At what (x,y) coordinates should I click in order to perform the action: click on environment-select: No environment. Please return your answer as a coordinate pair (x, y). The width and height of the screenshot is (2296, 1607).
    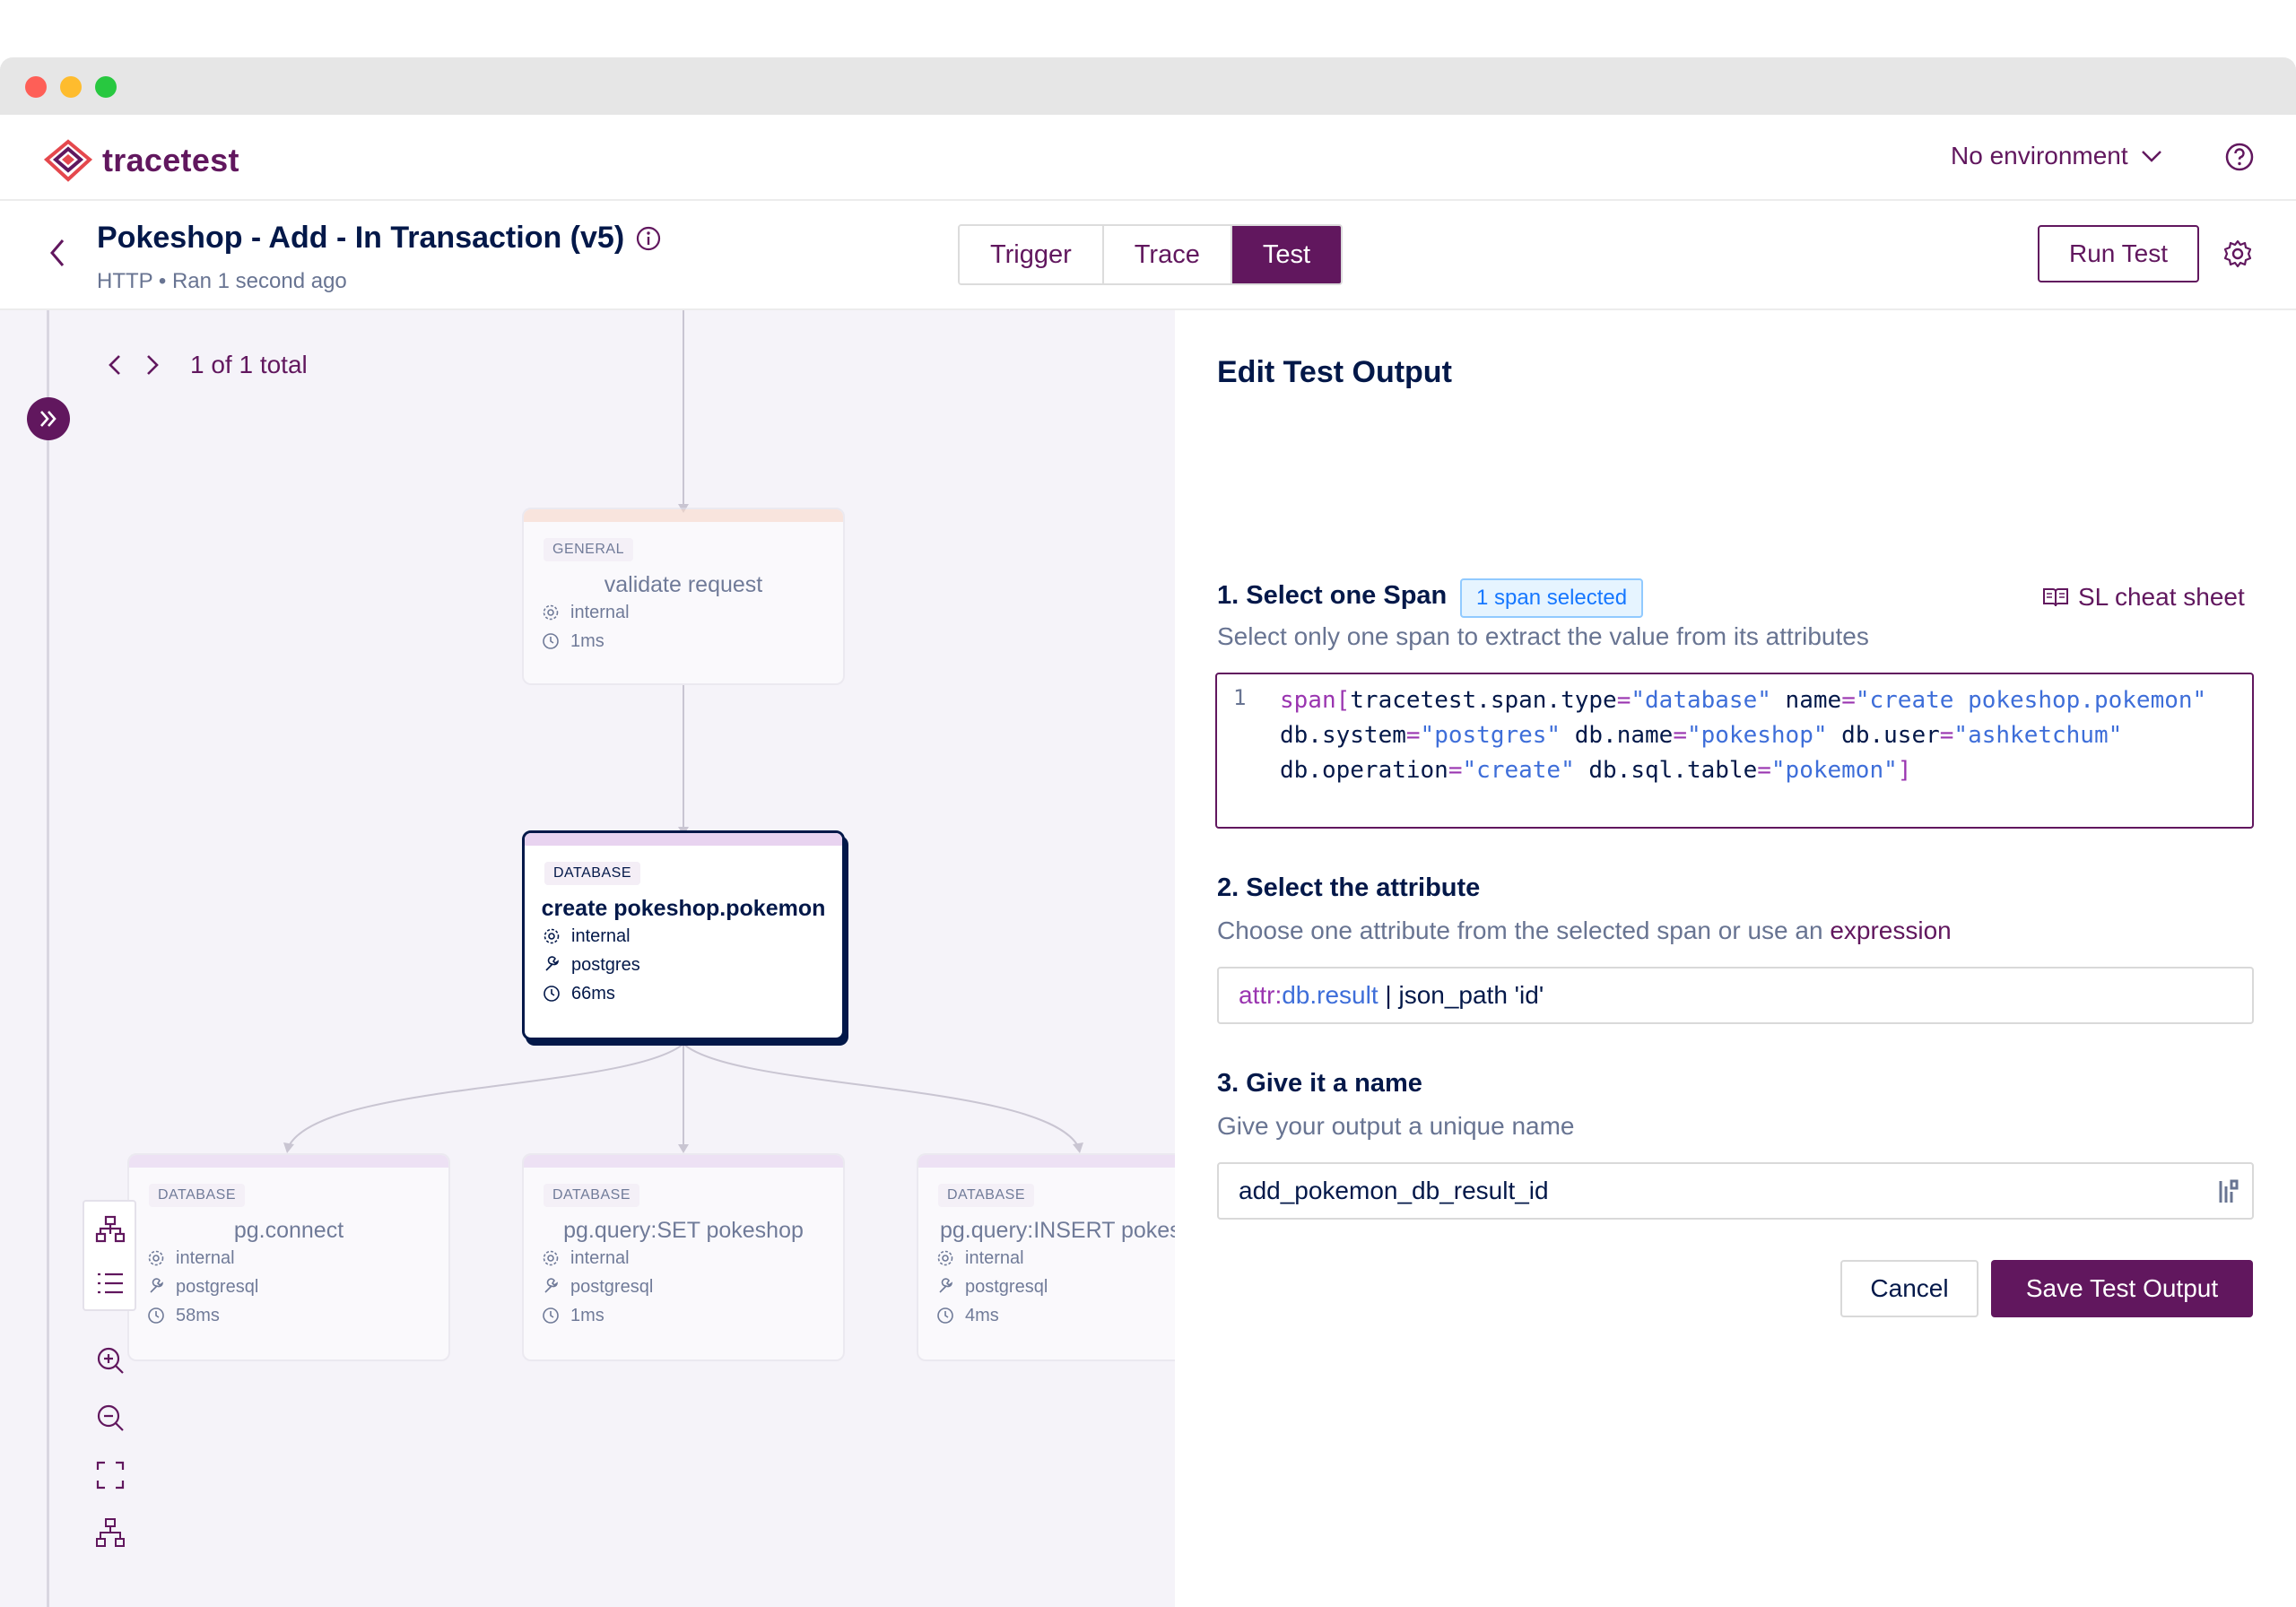
    Looking at the image, I should click on (2056, 156).